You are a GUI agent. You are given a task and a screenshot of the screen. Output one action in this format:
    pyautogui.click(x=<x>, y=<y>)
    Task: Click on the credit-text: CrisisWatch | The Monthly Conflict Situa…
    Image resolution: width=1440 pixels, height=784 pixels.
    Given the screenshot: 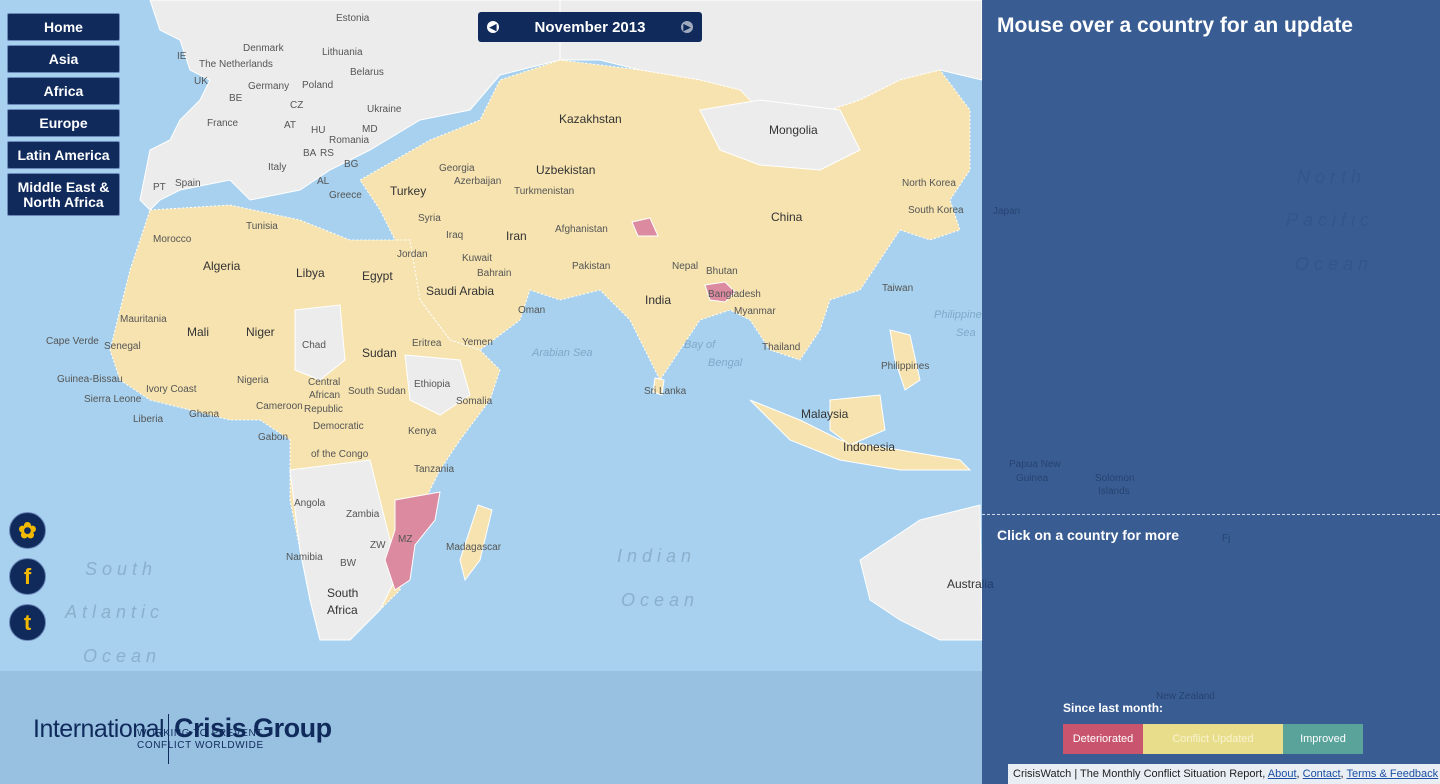 What is the action you would take?
    pyautogui.click(x=1140, y=774)
    